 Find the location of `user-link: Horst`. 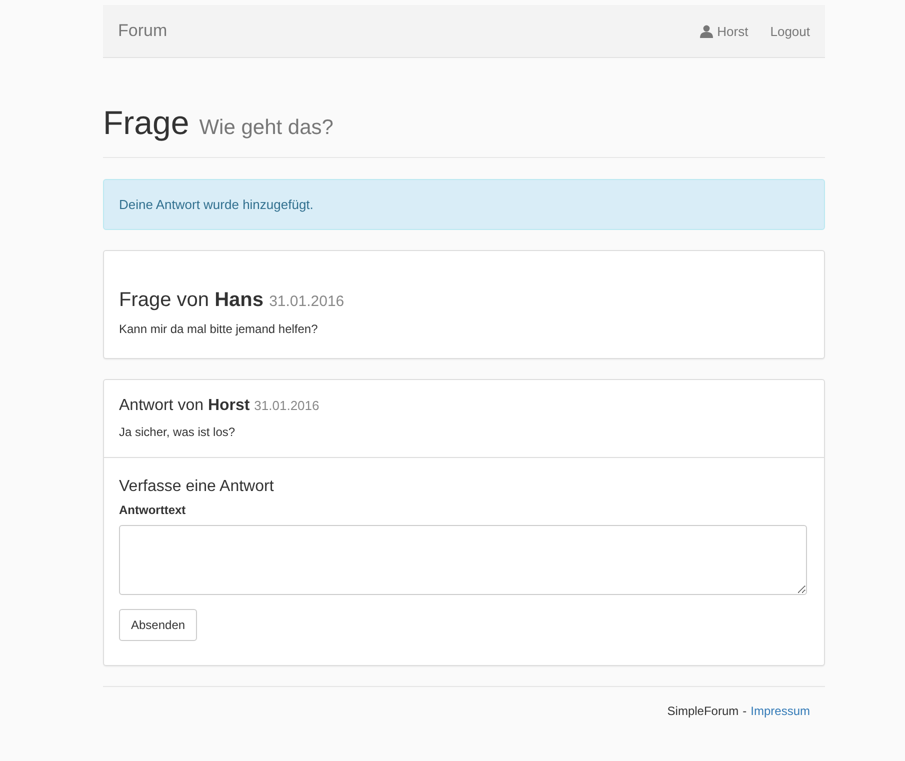

user-link: Horst is located at coordinates (724, 31).